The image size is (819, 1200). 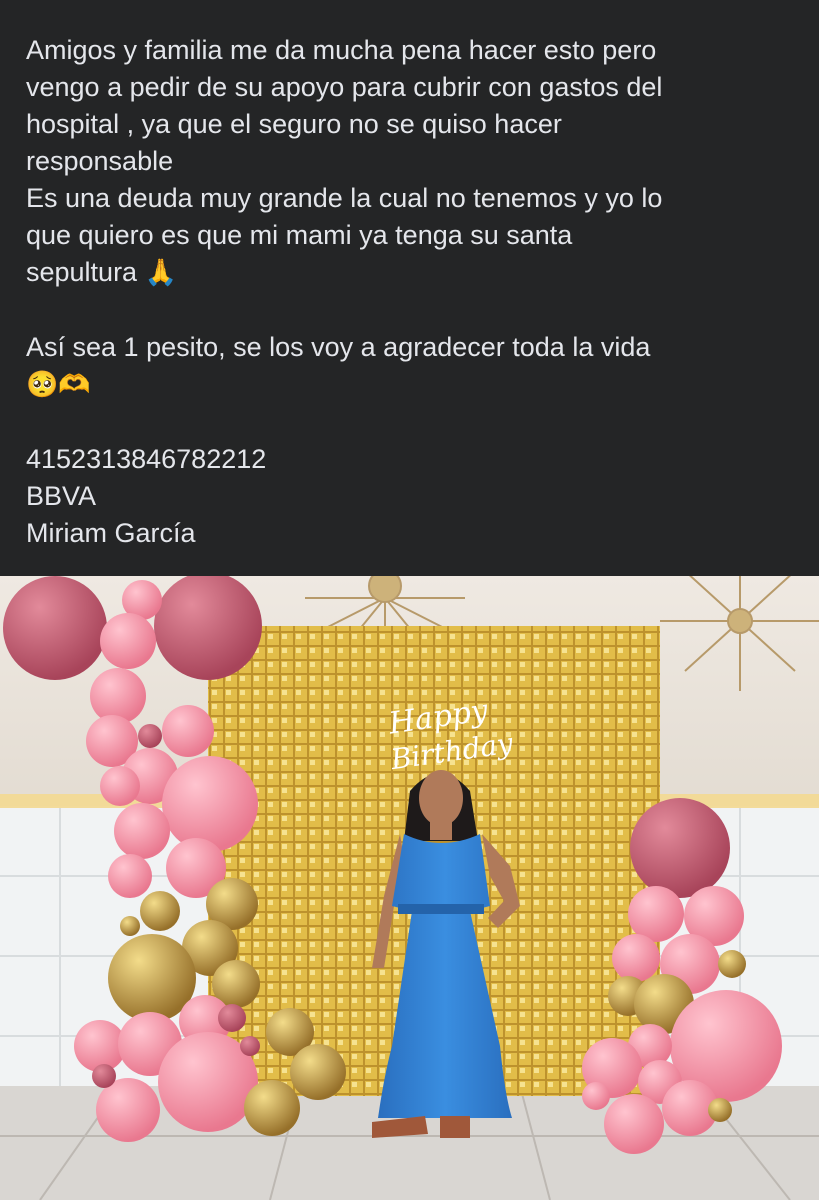 What do you see at coordinates (411, 273) in the screenshot?
I see `post-line-with-emoji: sepultura 🙏` at bounding box center [411, 273].